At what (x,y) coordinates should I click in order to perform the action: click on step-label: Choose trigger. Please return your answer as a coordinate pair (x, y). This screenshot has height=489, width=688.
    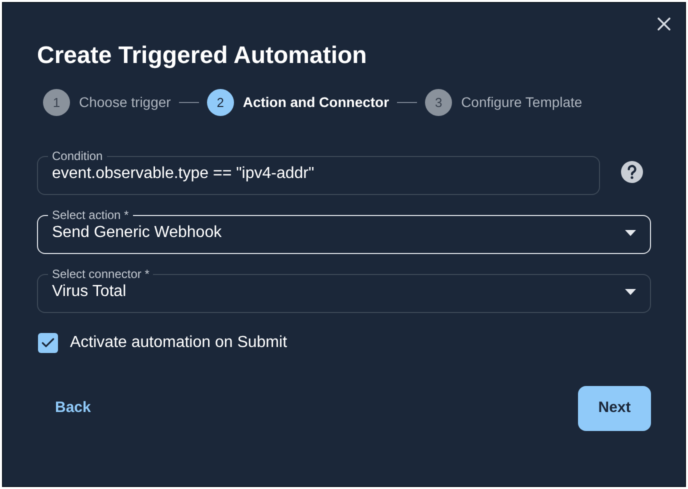
    Looking at the image, I should click on (125, 102).